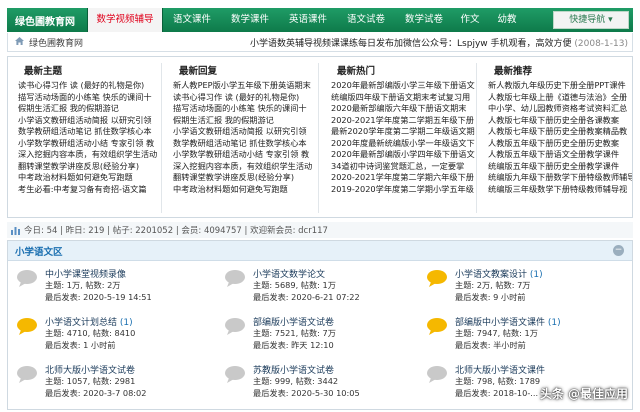  What do you see at coordinates (90, 333) in the screenshot?
I see `forum-stats: 主题: 4710, 帖数: 8410` at bounding box center [90, 333].